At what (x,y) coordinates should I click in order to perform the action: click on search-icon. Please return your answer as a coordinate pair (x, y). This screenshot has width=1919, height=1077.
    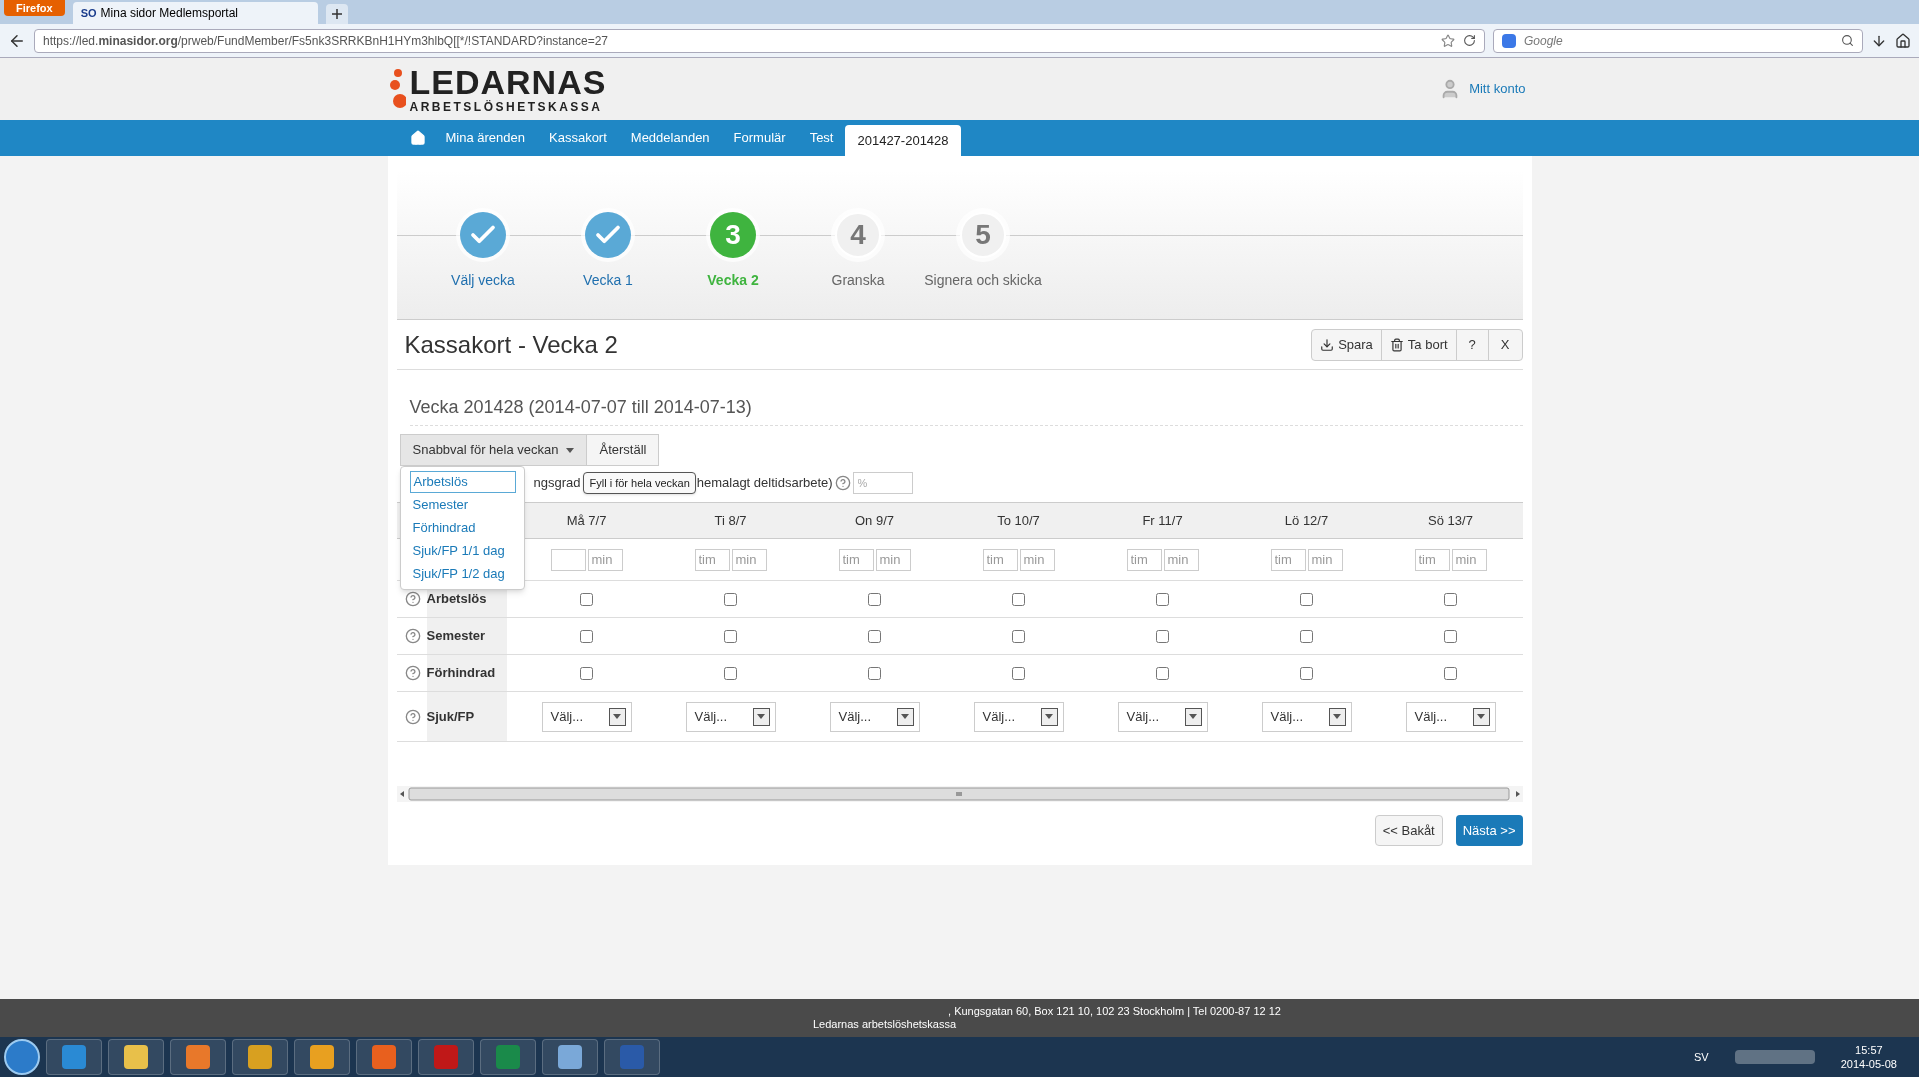
    Looking at the image, I should click on (1847, 40).